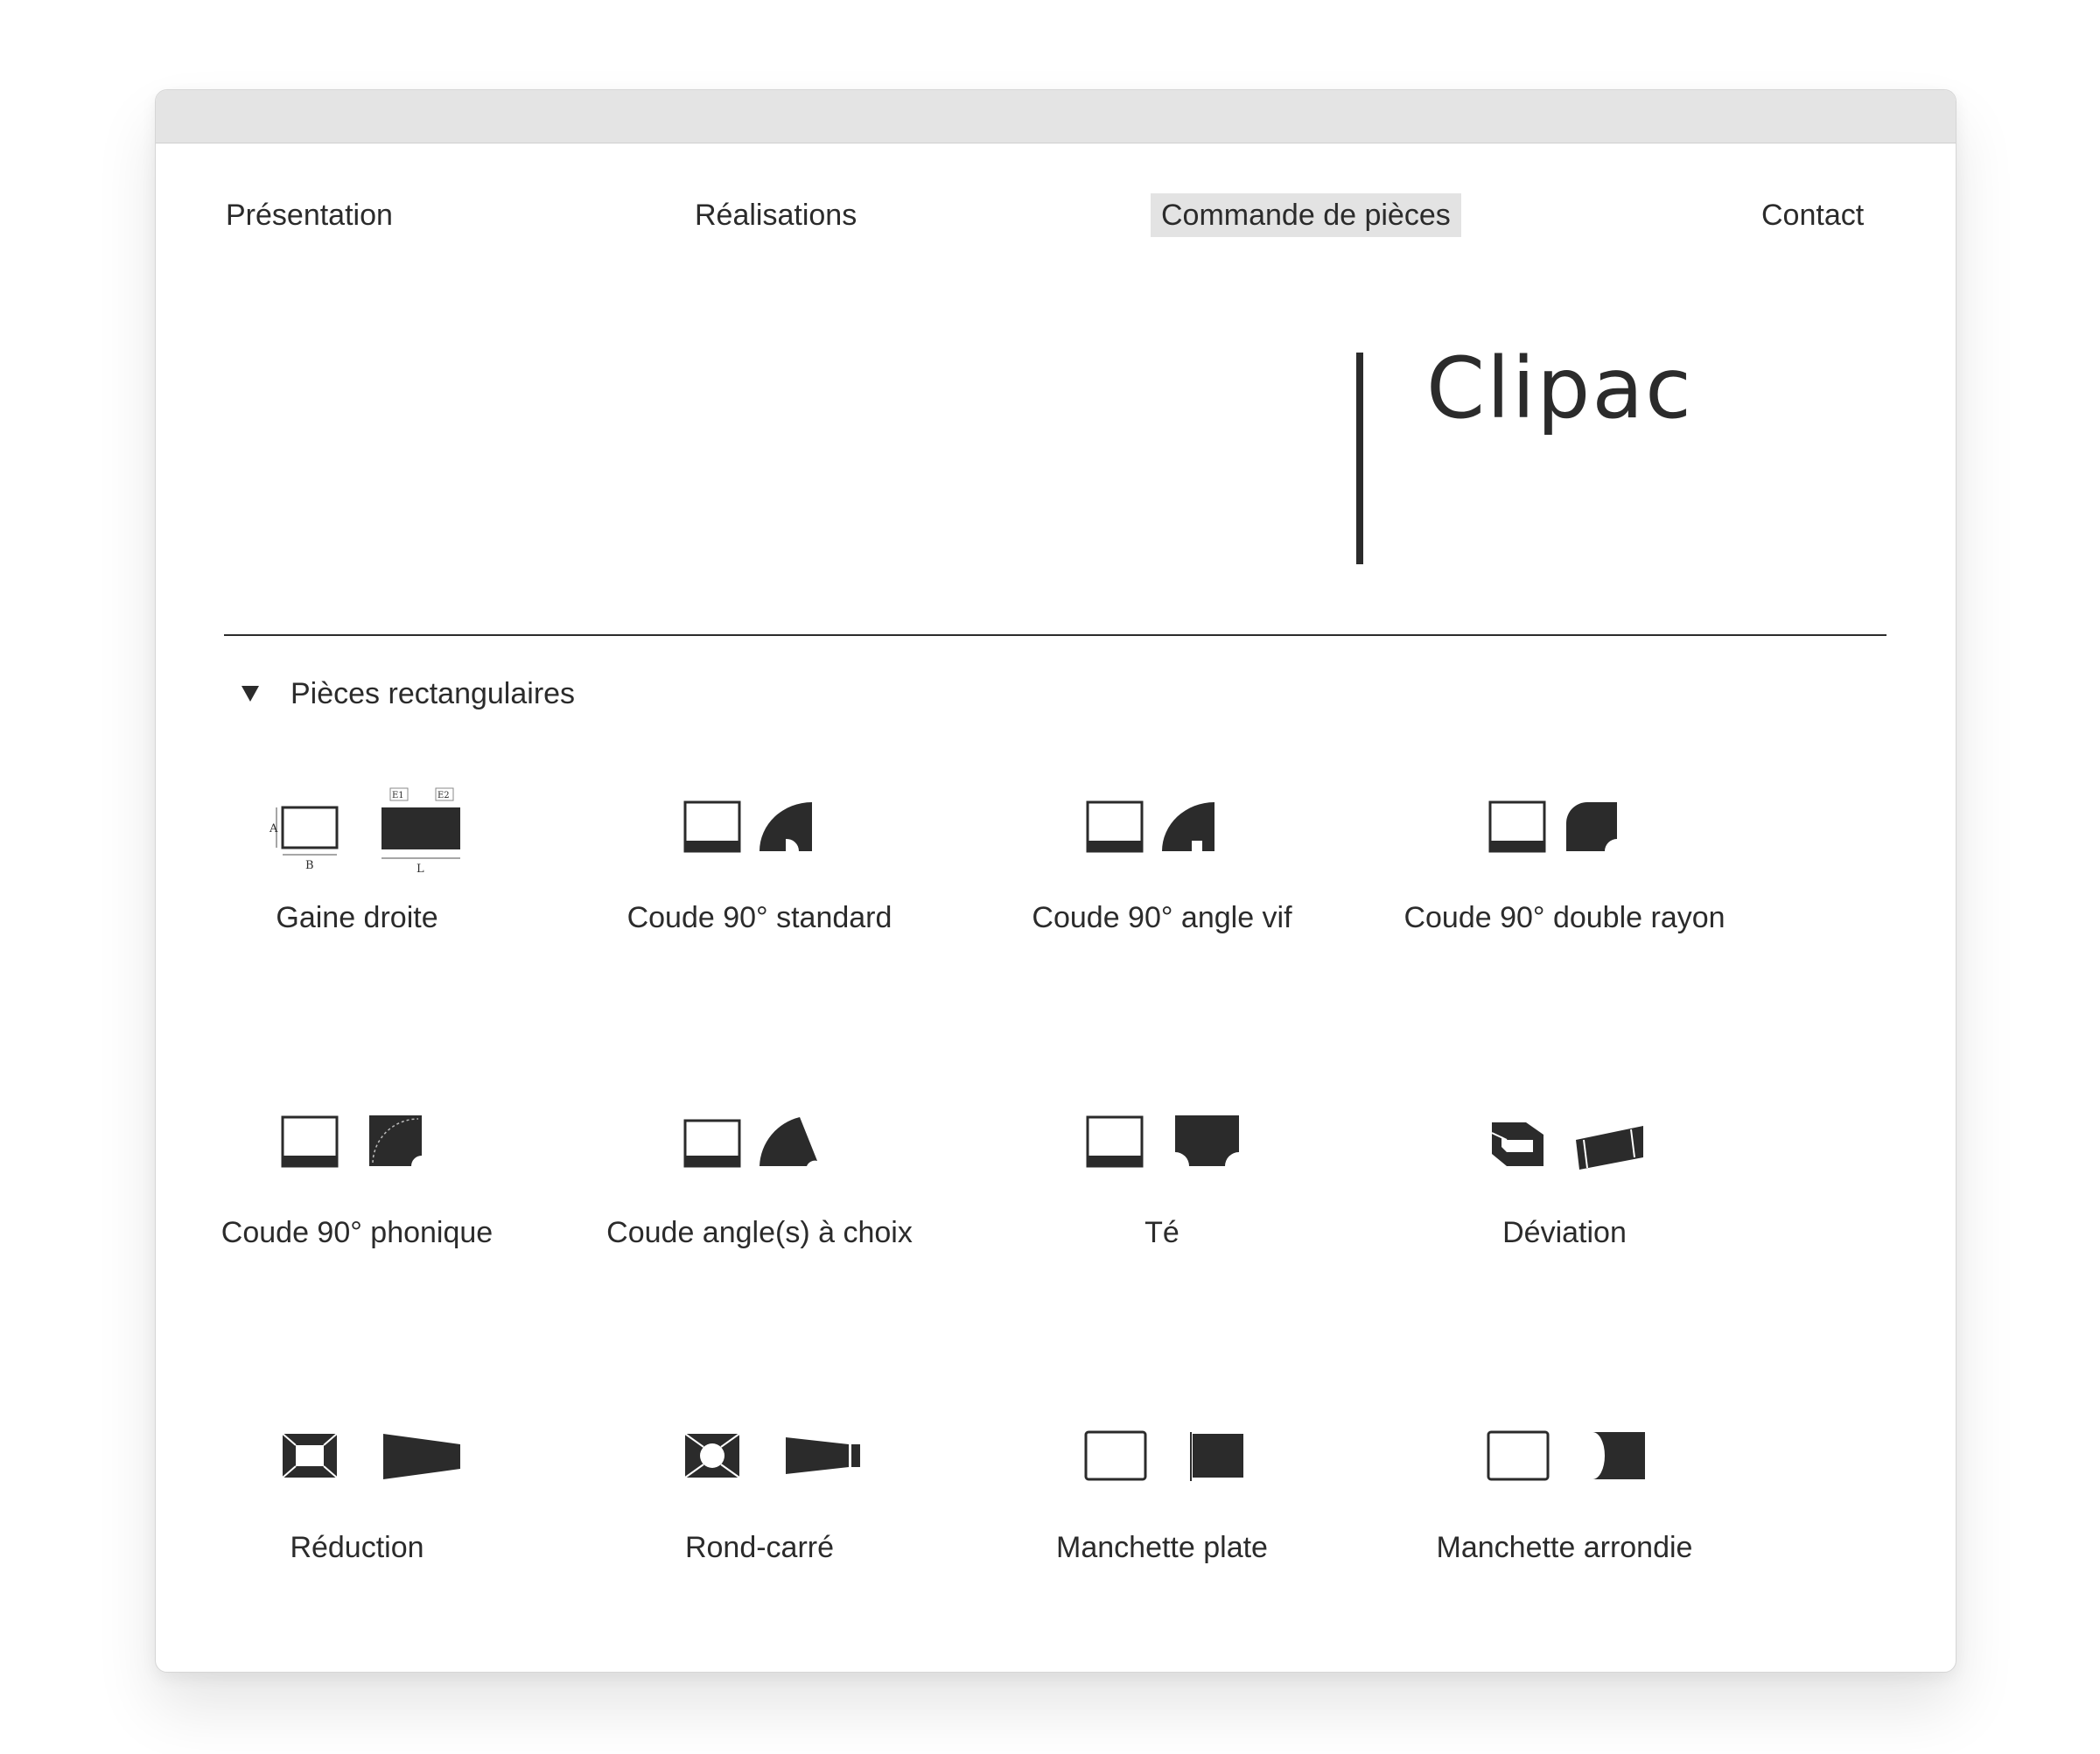 The image size is (2100, 1754). What do you see at coordinates (1162, 917) in the screenshot?
I see `part-label: Coude 90° angle vif` at bounding box center [1162, 917].